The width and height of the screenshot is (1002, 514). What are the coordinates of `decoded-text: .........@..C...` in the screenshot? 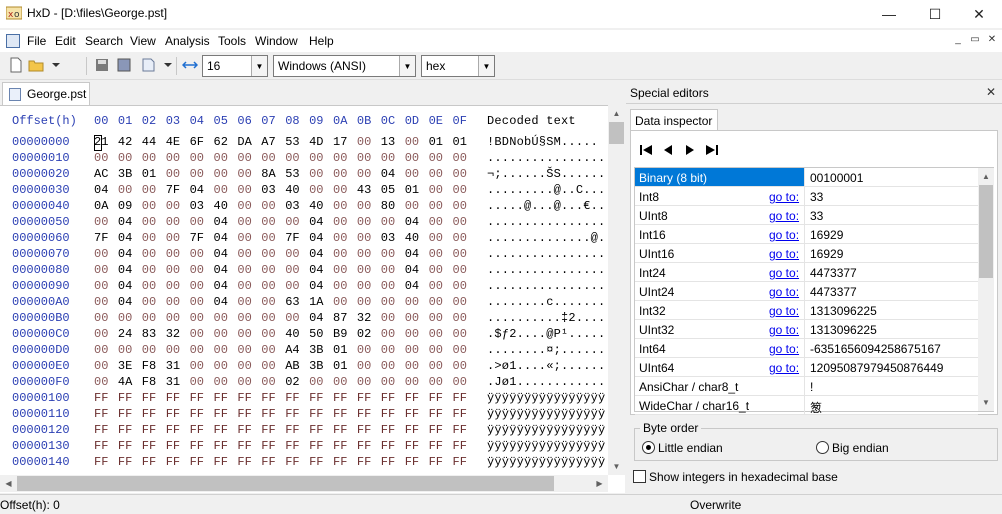 It's located at (546, 190).